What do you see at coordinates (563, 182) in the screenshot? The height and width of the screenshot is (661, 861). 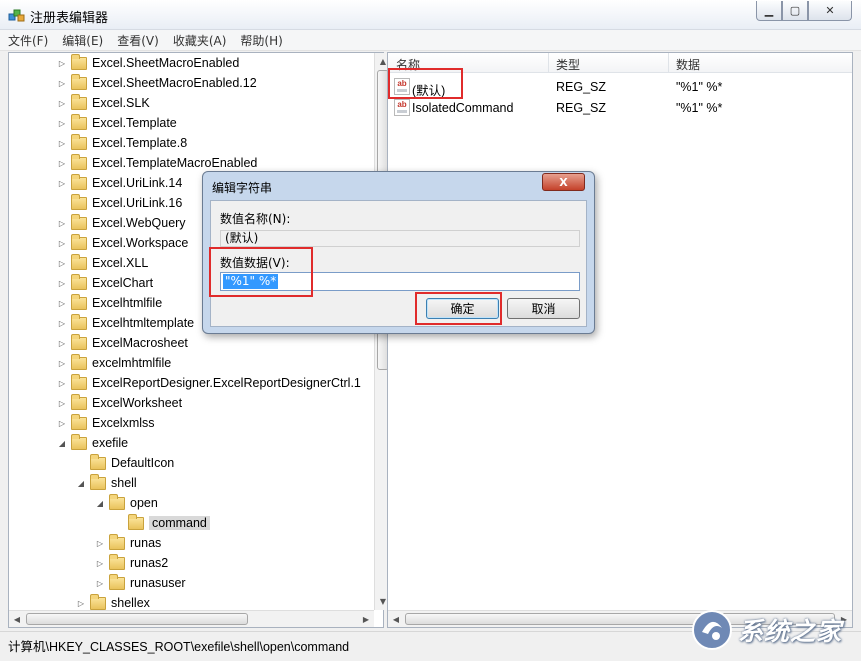 I see `dialog-close-button: X` at bounding box center [563, 182].